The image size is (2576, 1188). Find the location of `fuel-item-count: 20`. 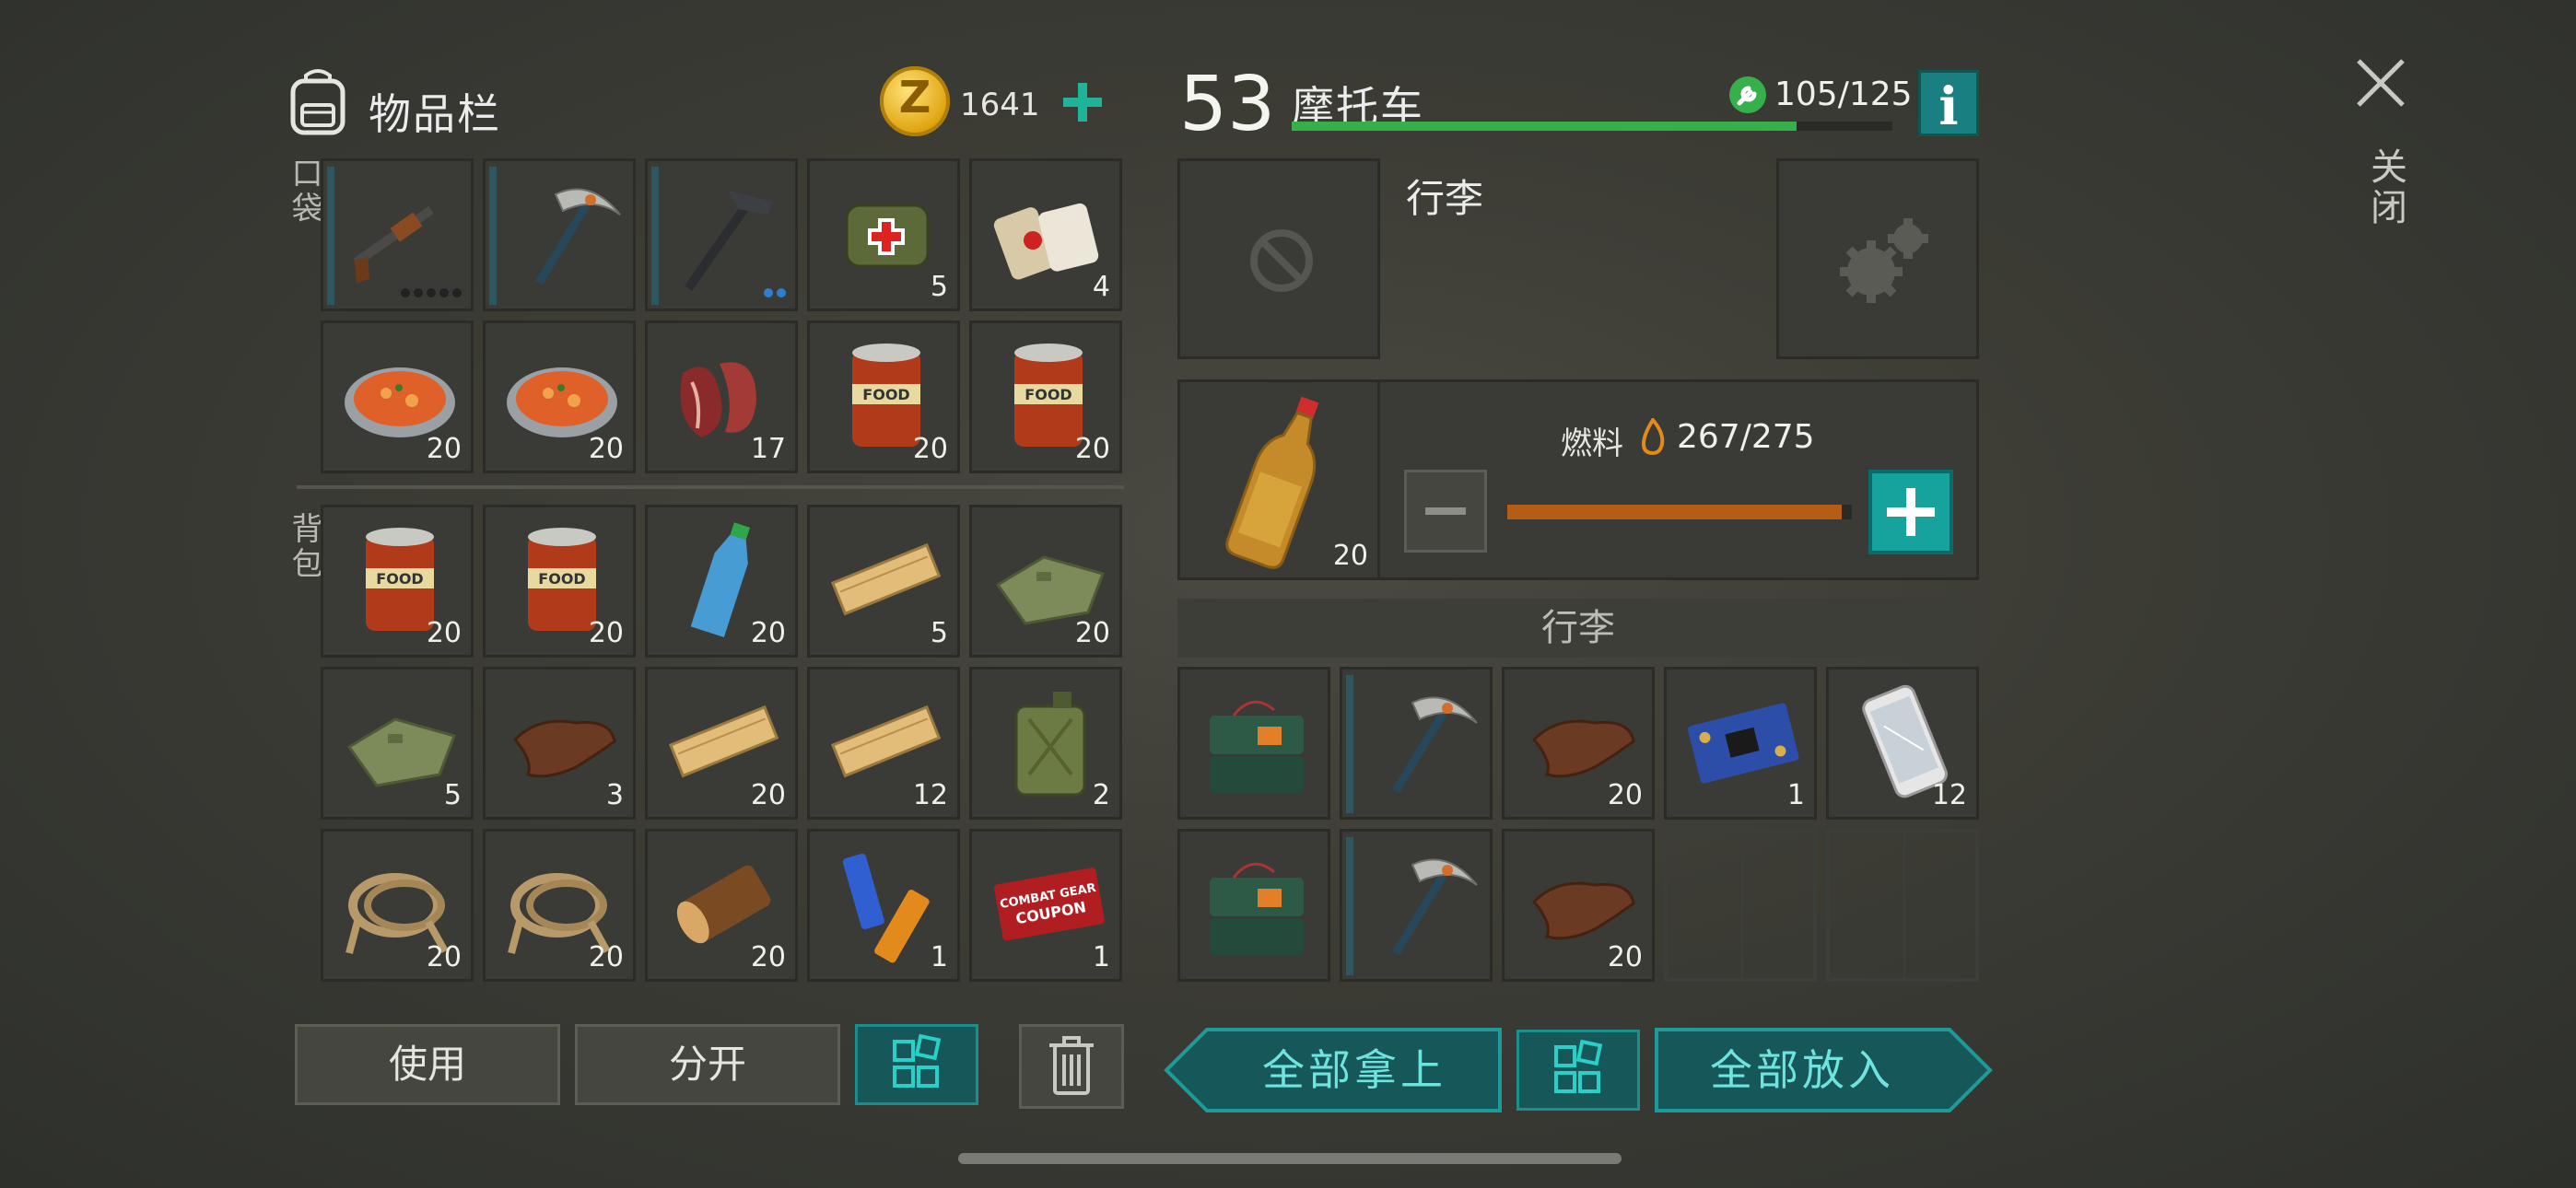

fuel-item-count: 20 is located at coordinates (1350, 556).